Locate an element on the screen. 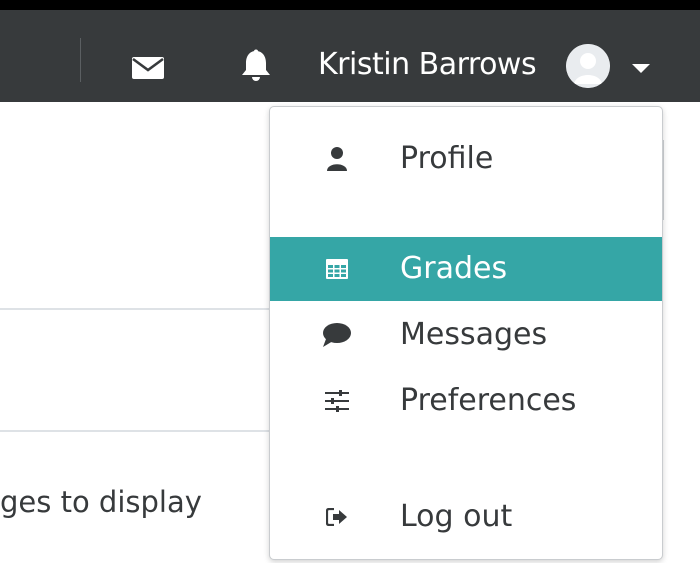 This screenshot has height=563, width=700. background-text: ges to display is located at coordinates (101, 502).